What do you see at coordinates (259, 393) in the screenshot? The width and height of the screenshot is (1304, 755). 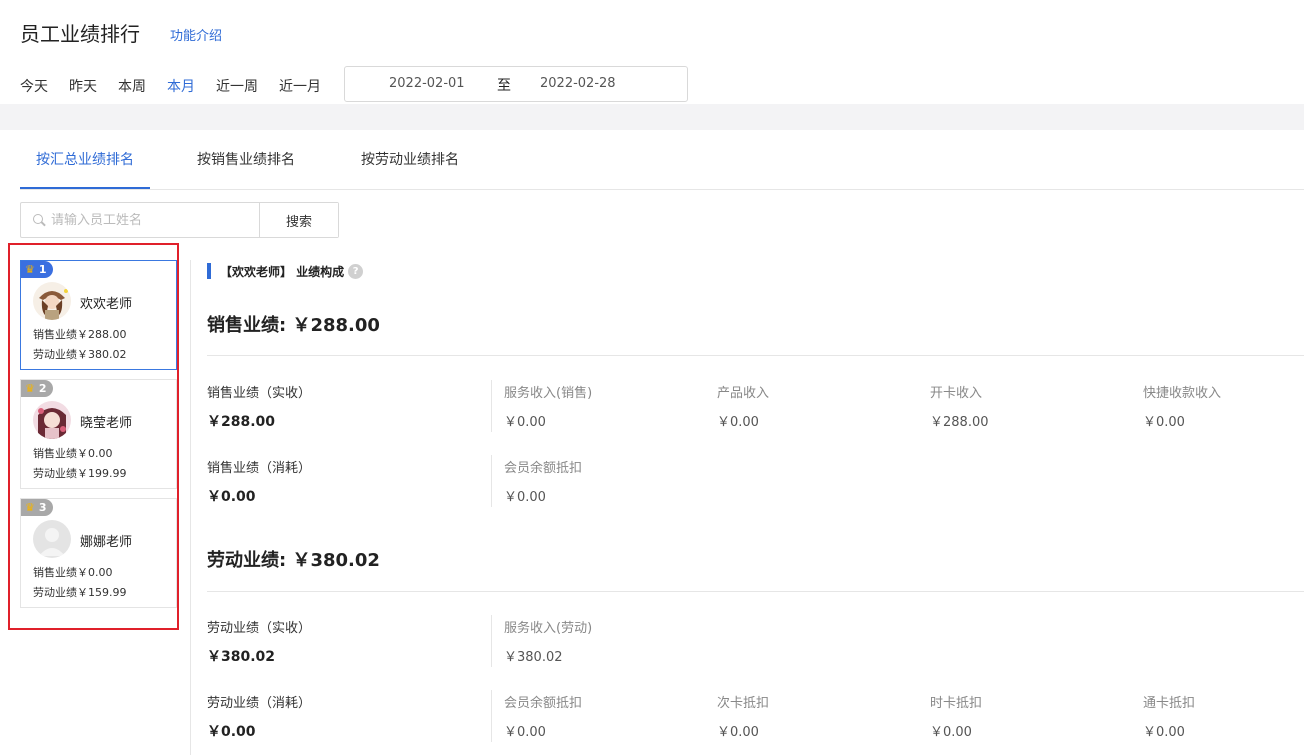 I see `metric-label: 销售业绩（实收）` at bounding box center [259, 393].